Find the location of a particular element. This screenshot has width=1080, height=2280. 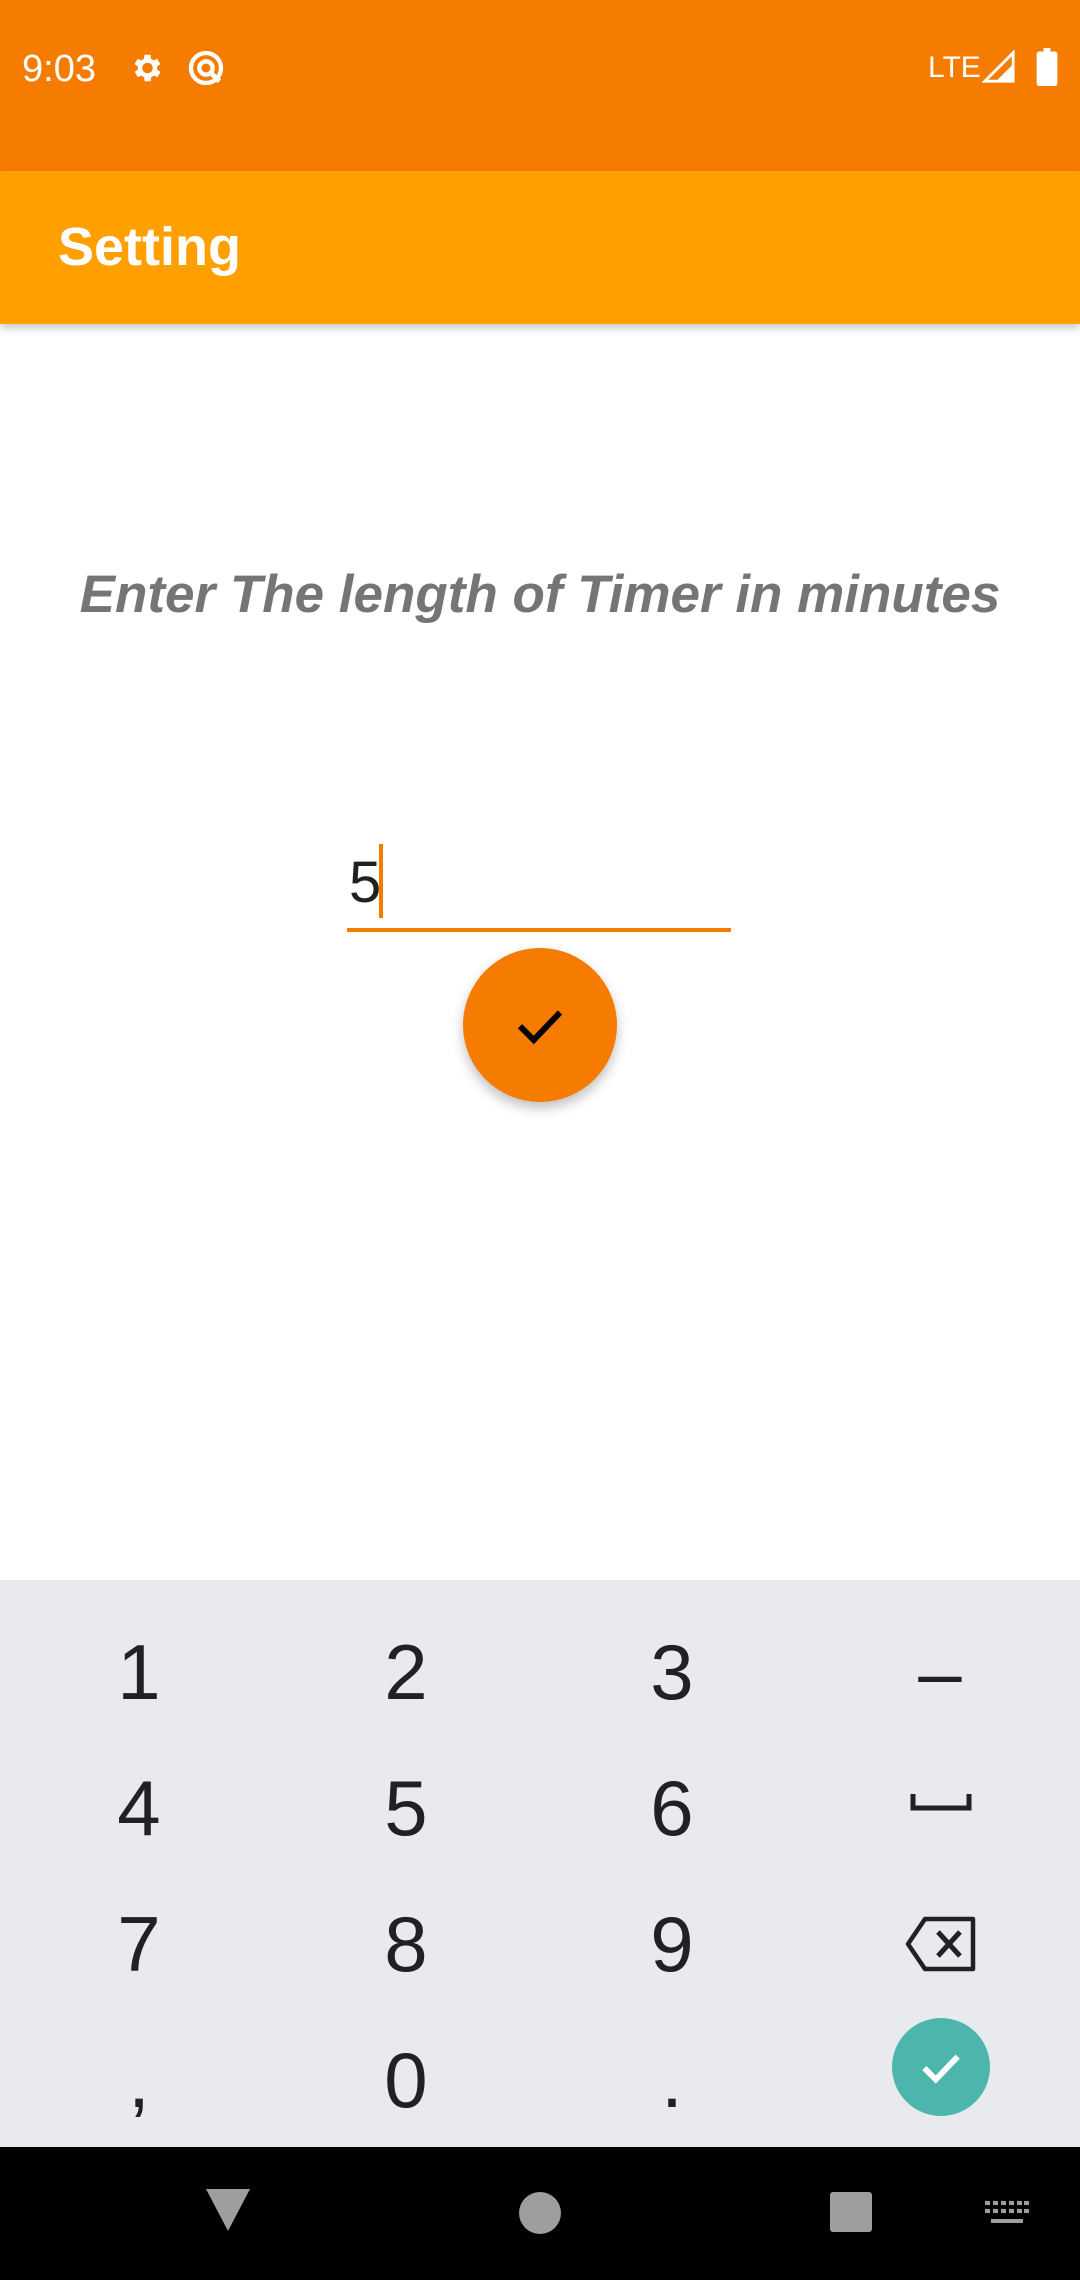

key-minus: – is located at coordinates (940, 1672).